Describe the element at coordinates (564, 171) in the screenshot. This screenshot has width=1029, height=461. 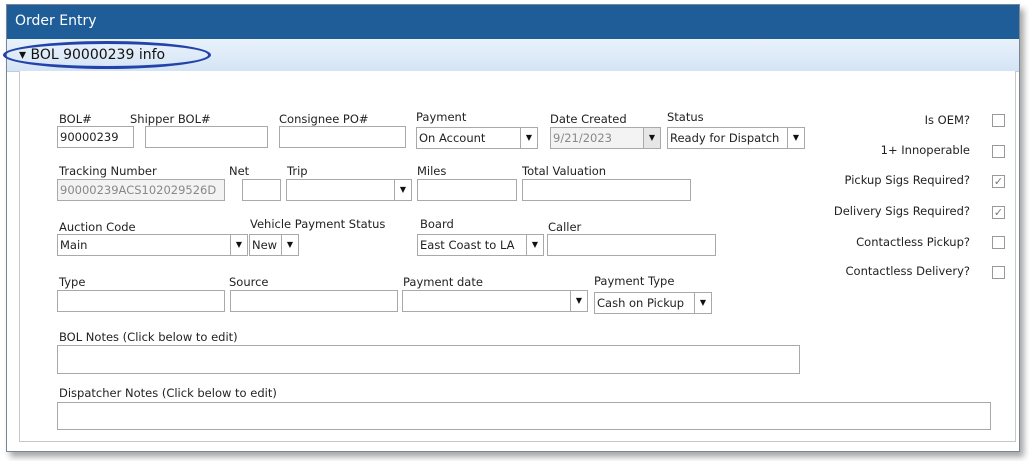
I see `total-valuation-label: Total Valuation` at that location.